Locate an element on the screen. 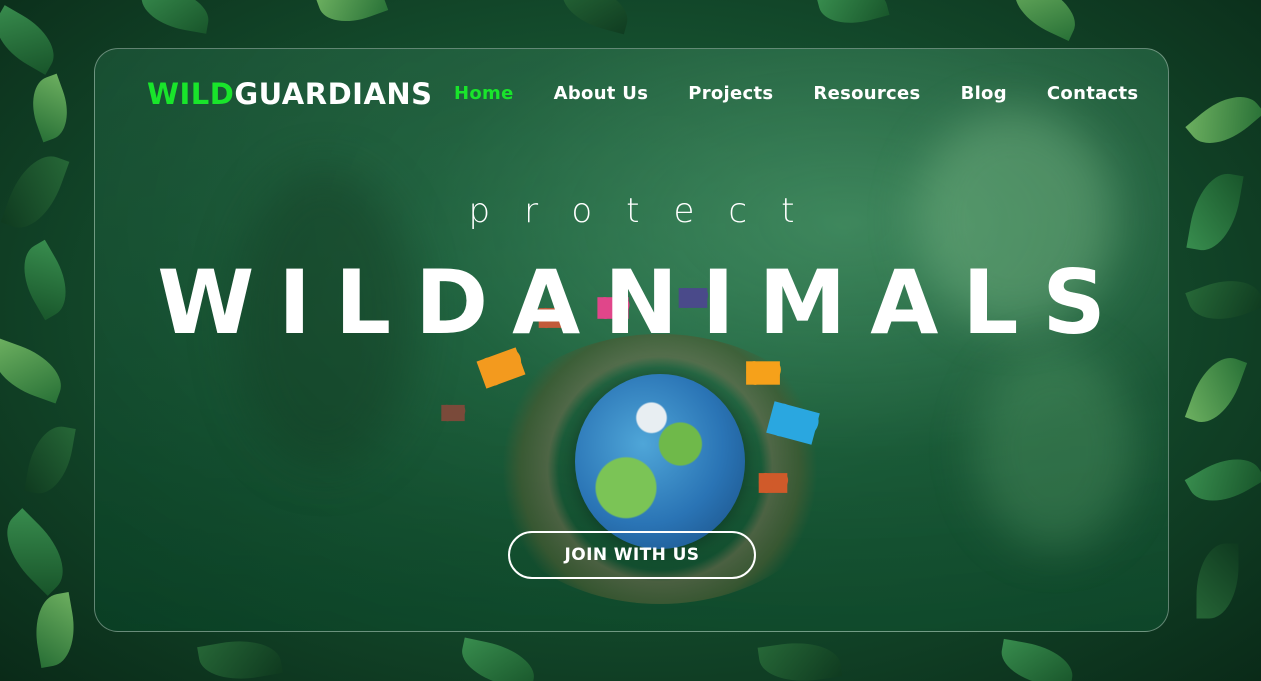 Image resolution: width=1261 pixels, height=681 pixels. nav-item-contacts: Contacts is located at coordinates (1093, 93).